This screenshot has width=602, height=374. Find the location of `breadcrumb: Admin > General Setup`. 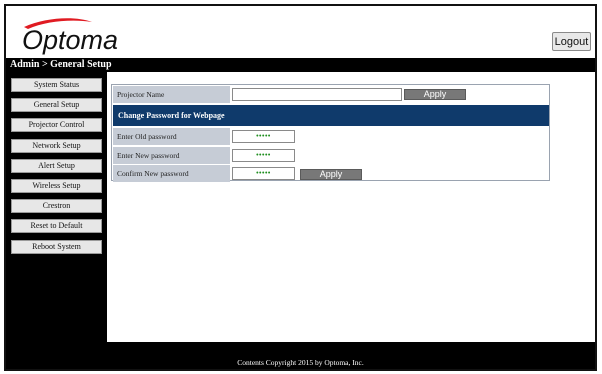

breadcrumb: Admin > General Setup is located at coordinates (61, 64).